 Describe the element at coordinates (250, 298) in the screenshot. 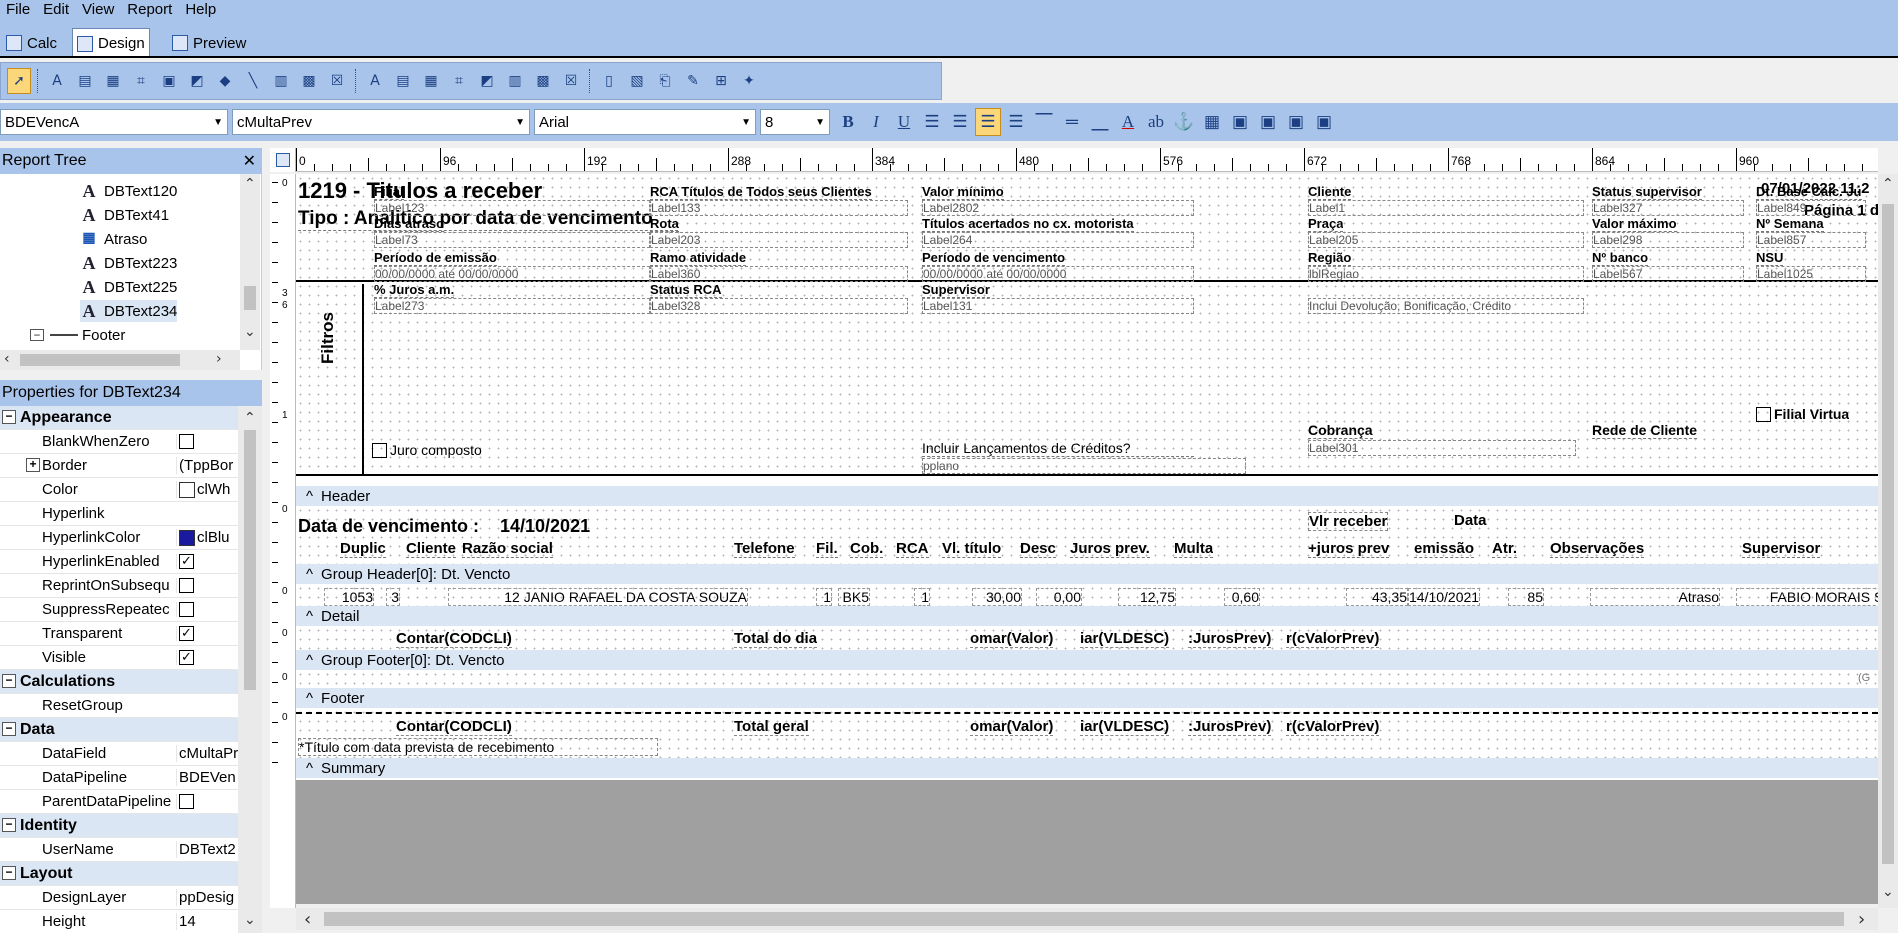

I see `scroll-thumb` at that location.